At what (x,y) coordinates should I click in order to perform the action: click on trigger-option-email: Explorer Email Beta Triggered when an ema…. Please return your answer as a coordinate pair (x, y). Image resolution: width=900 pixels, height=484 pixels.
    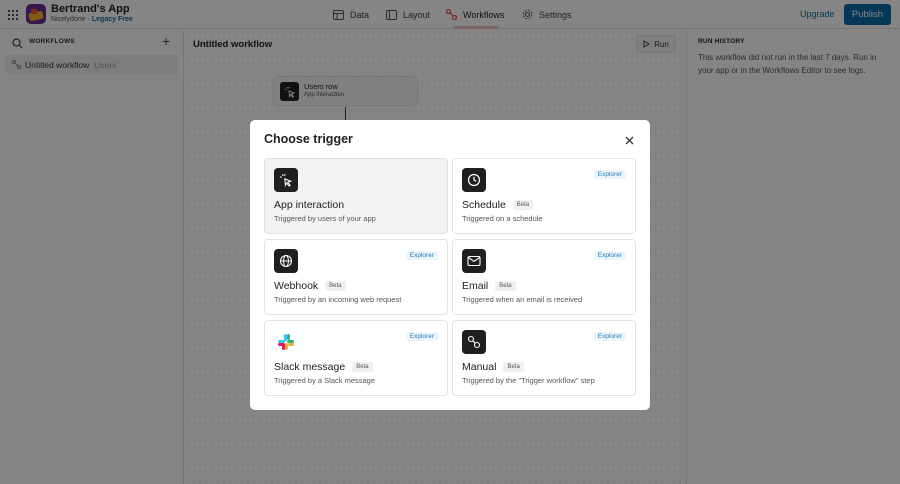
    Looking at the image, I should click on (544, 277).